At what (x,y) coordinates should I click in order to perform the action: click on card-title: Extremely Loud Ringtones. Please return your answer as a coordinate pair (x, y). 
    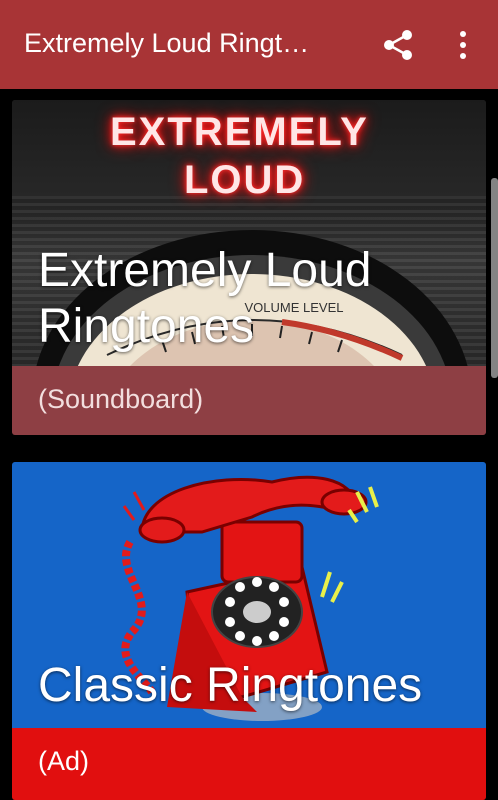
    Looking at the image, I should click on (205, 298).